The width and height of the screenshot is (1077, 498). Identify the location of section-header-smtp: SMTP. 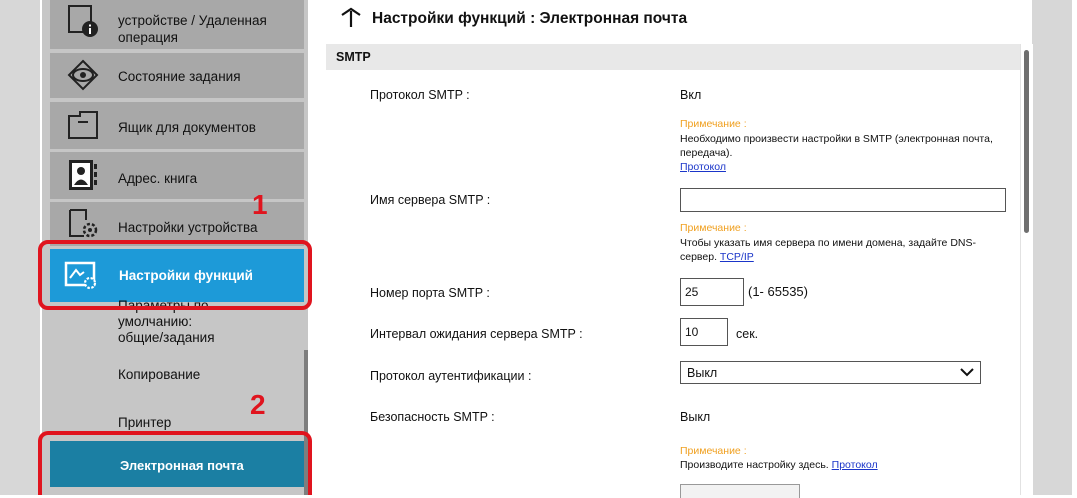
(673, 57).